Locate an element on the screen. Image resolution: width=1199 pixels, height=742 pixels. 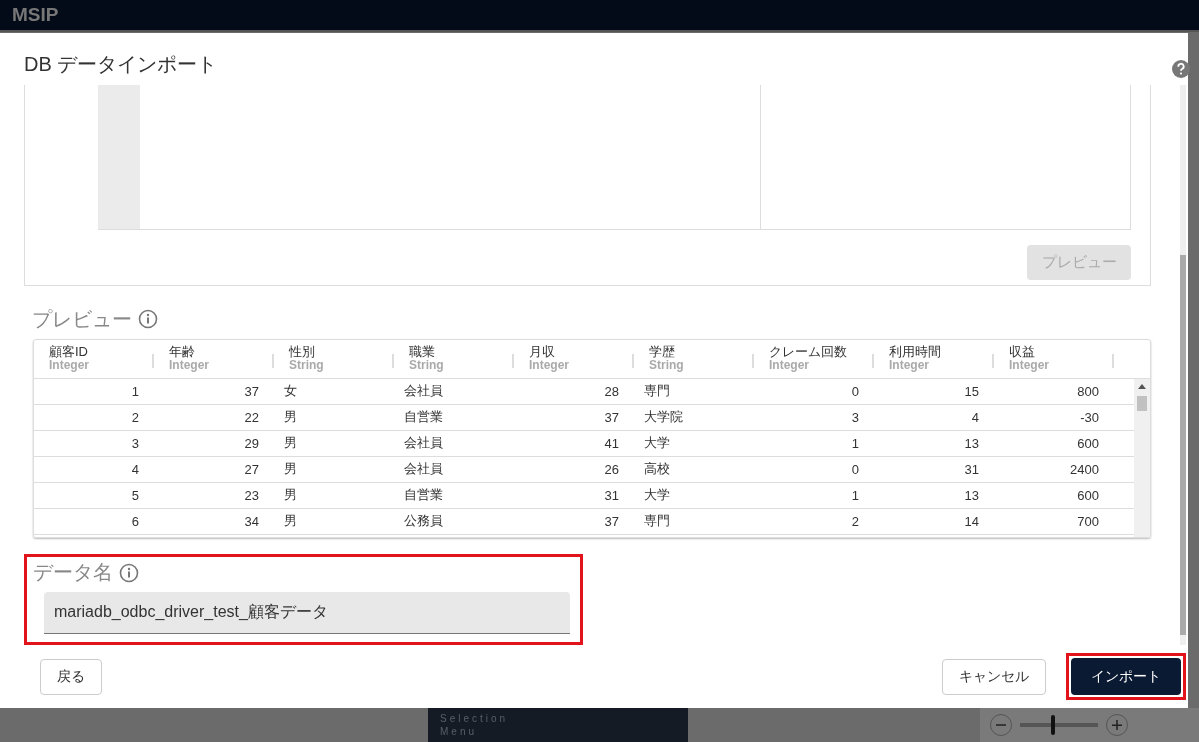
table-cell: 700 is located at coordinates (1088, 521).